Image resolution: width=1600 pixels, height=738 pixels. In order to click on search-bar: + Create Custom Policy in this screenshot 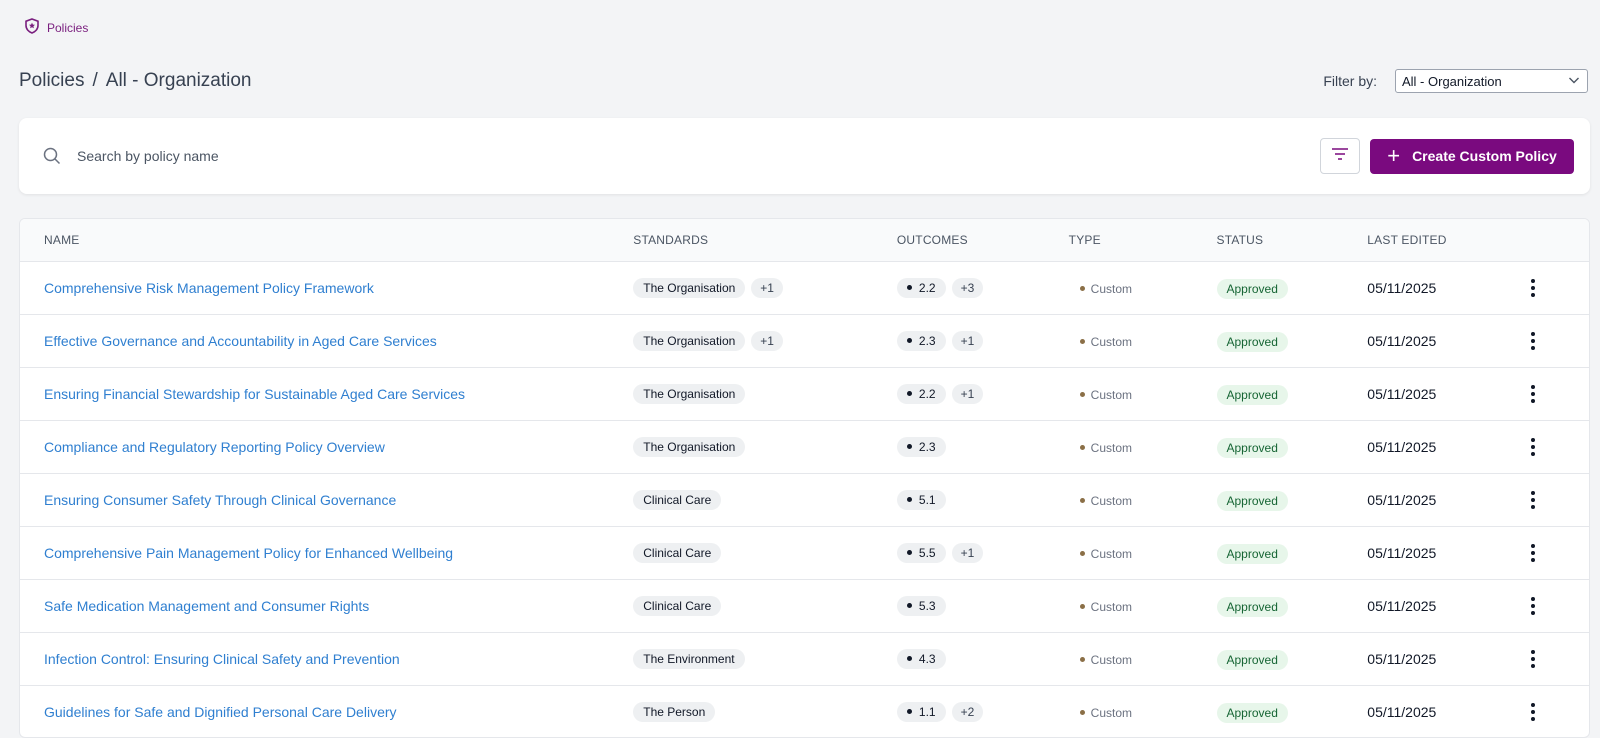, I will do `click(804, 156)`.